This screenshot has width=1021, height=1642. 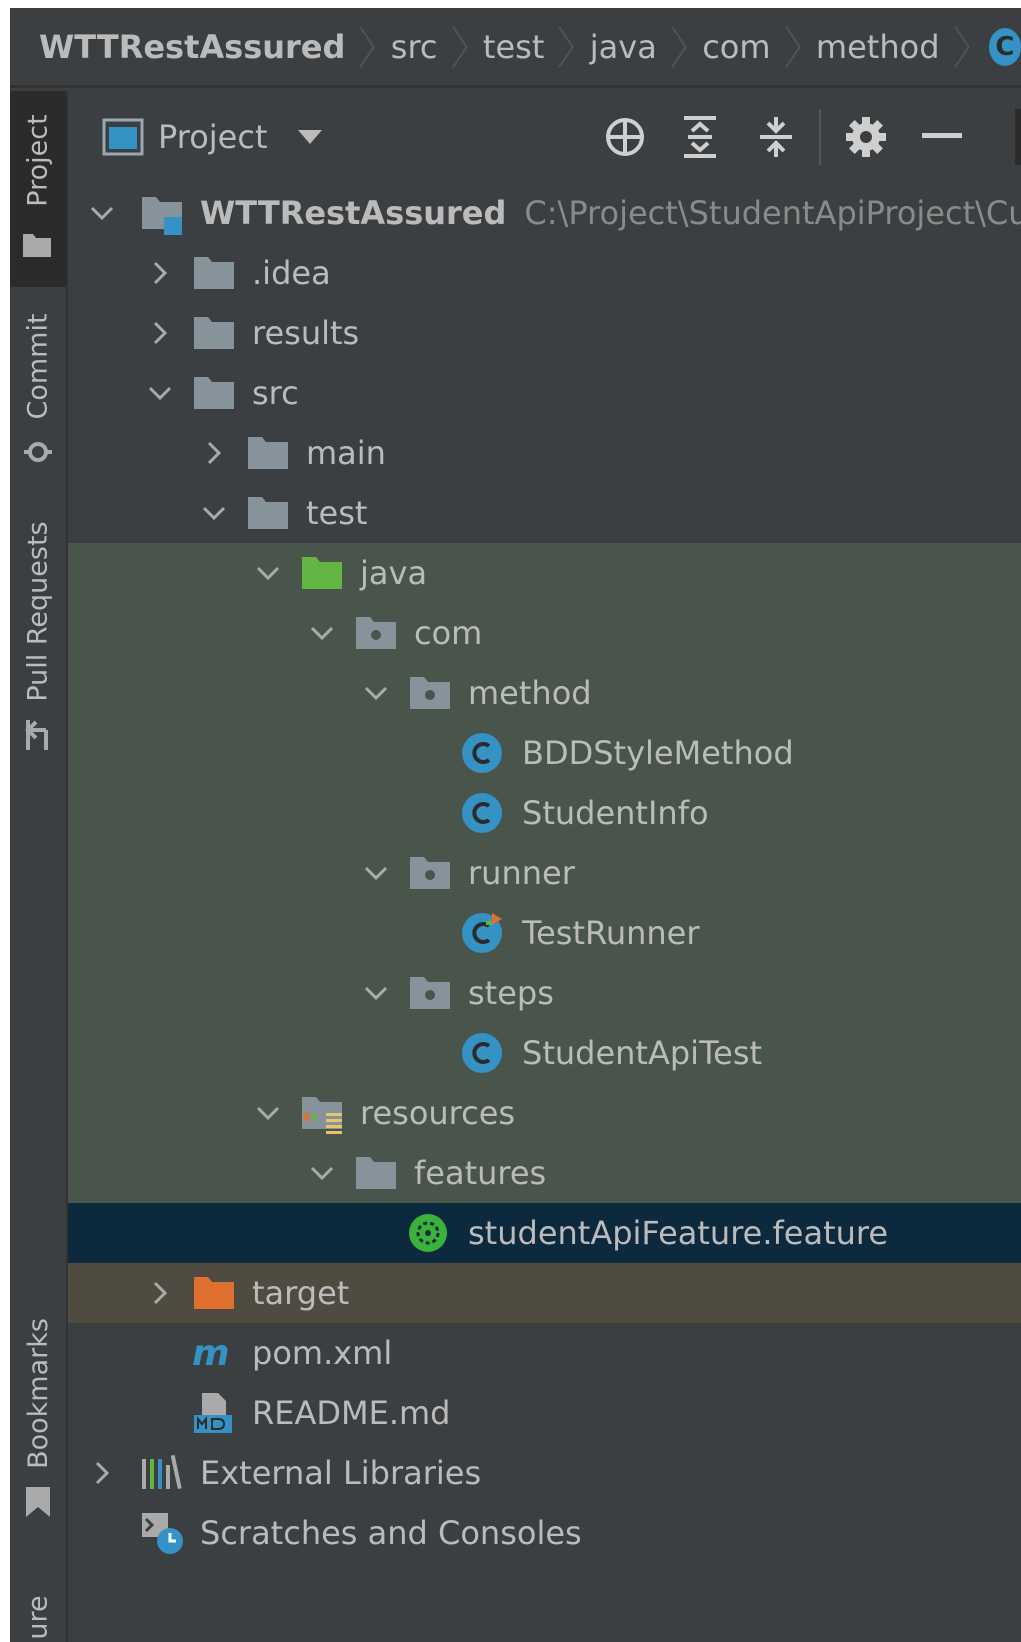 I want to click on tree-label-studentinfo: StudentInfo, so click(x=615, y=813).